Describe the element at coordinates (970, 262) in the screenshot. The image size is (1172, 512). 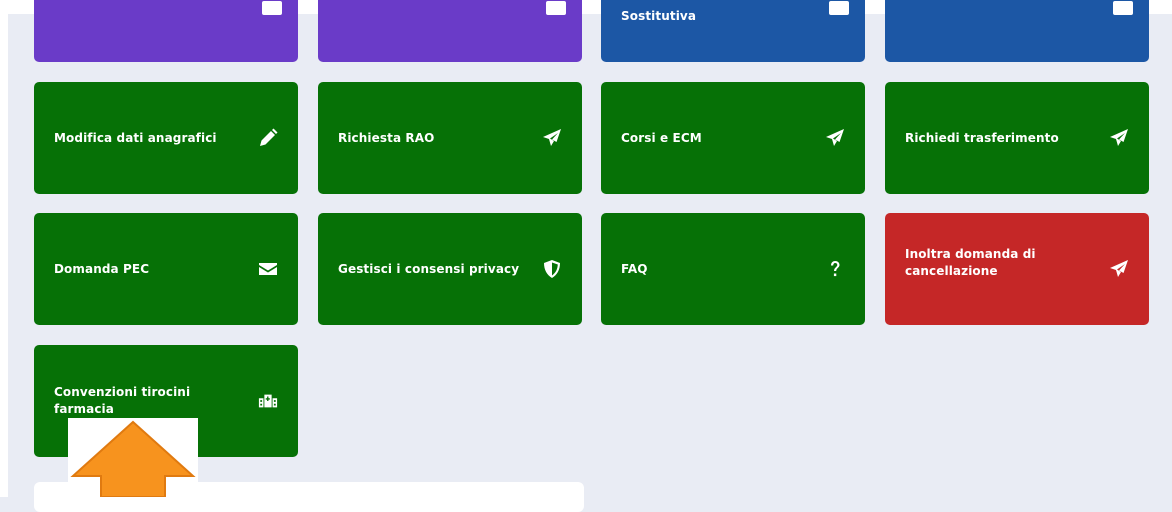
I see `tile-label: Inoltra domanda di cancellazione` at that location.